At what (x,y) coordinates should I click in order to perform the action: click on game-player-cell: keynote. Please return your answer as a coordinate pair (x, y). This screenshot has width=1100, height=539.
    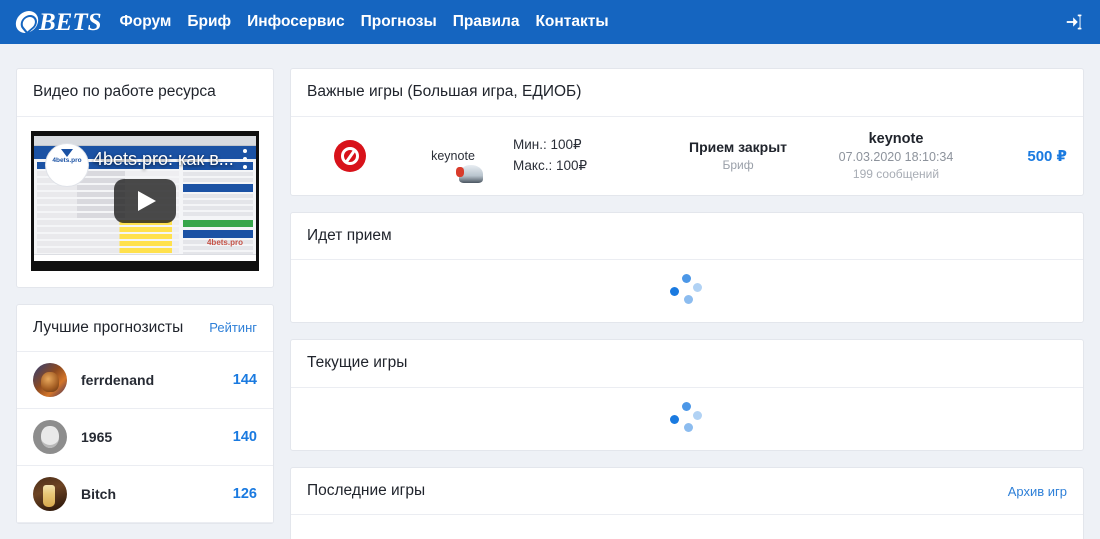
    Looking at the image, I should click on (453, 156).